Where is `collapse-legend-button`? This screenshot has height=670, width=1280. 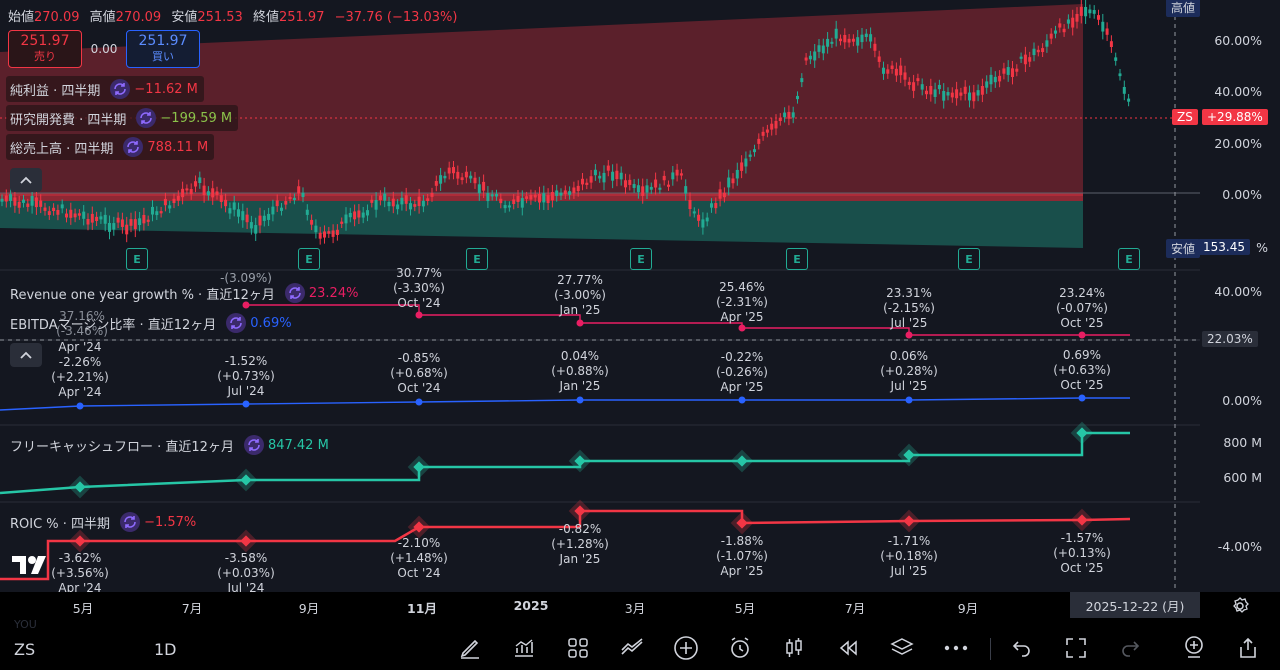
collapse-legend-button is located at coordinates (26, 180).